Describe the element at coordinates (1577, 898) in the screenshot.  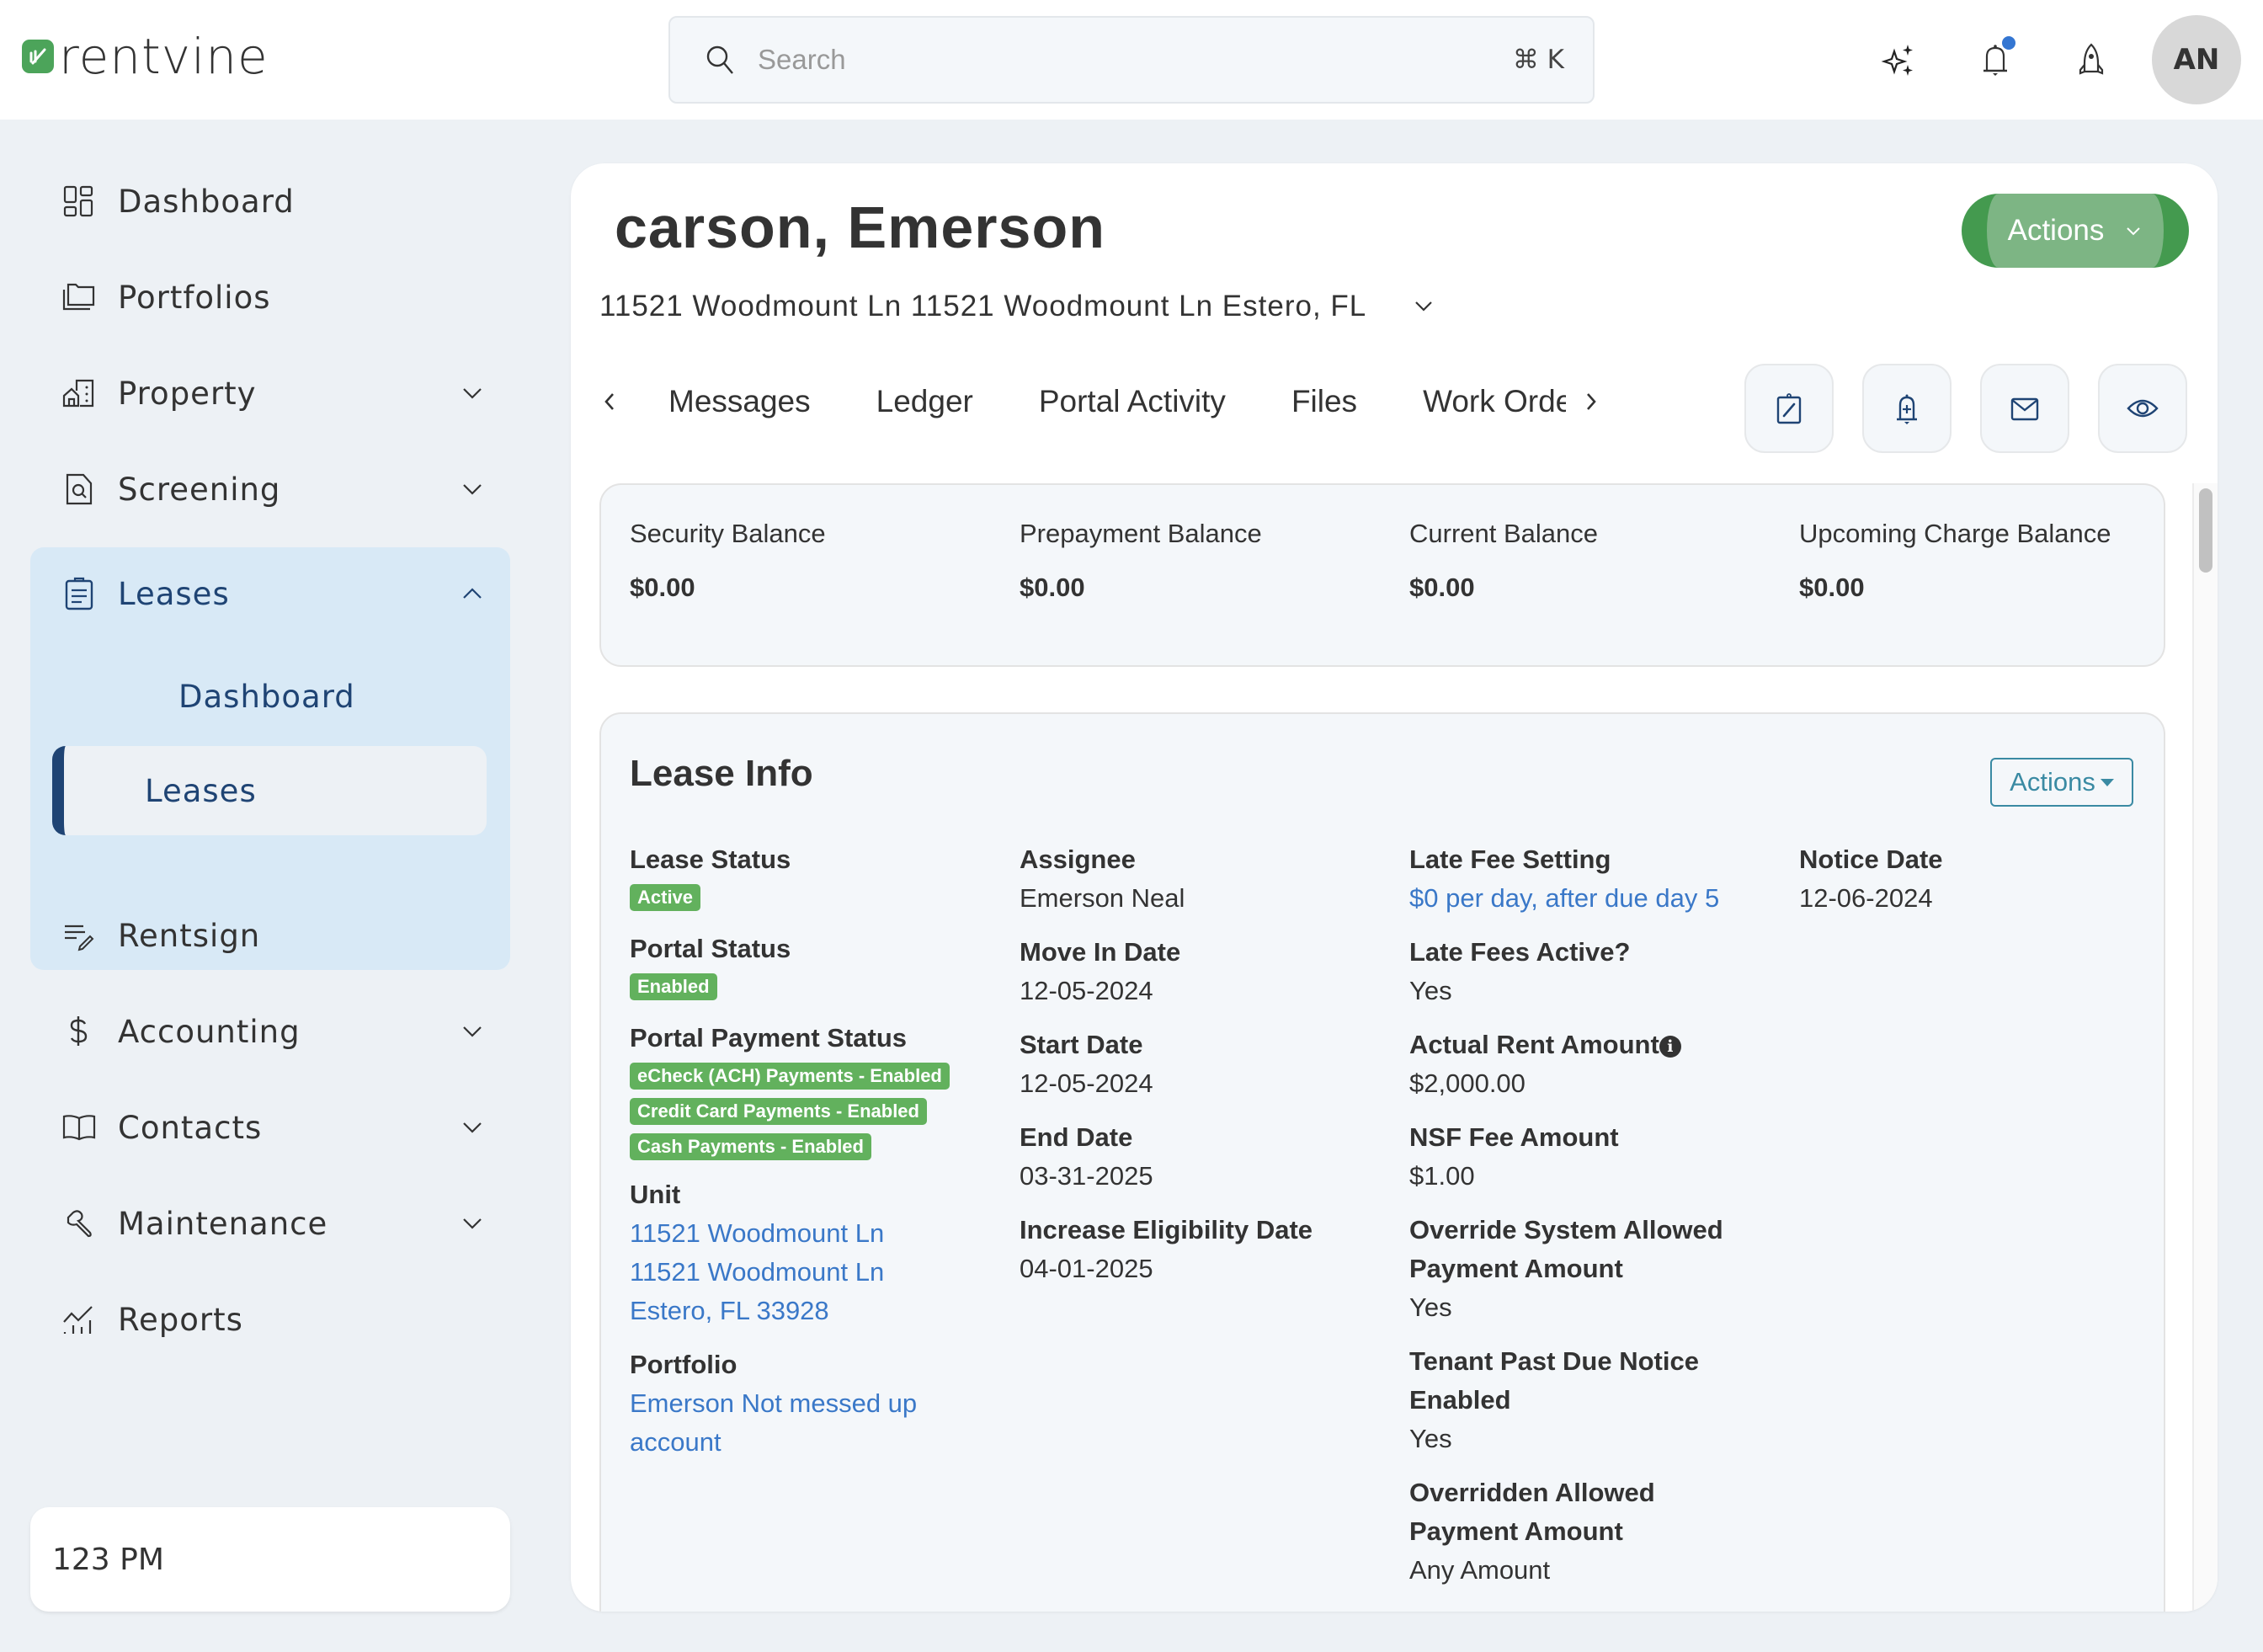
I see `late-fee-setting-link: $0 per day, after due day 5` at that location.